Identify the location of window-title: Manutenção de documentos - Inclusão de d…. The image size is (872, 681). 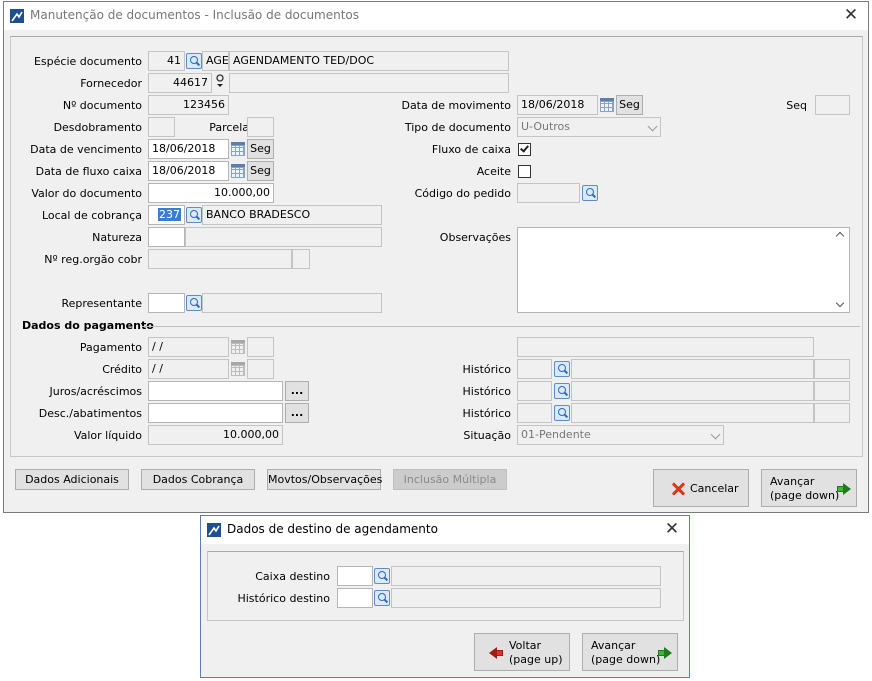
(195, 15).